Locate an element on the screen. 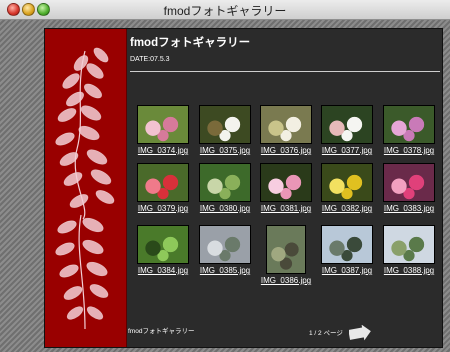 The width and height of the screenshot is (450, 352). thumbnail-item: IMG_0388.jpg is located at coordinates (409, 250).